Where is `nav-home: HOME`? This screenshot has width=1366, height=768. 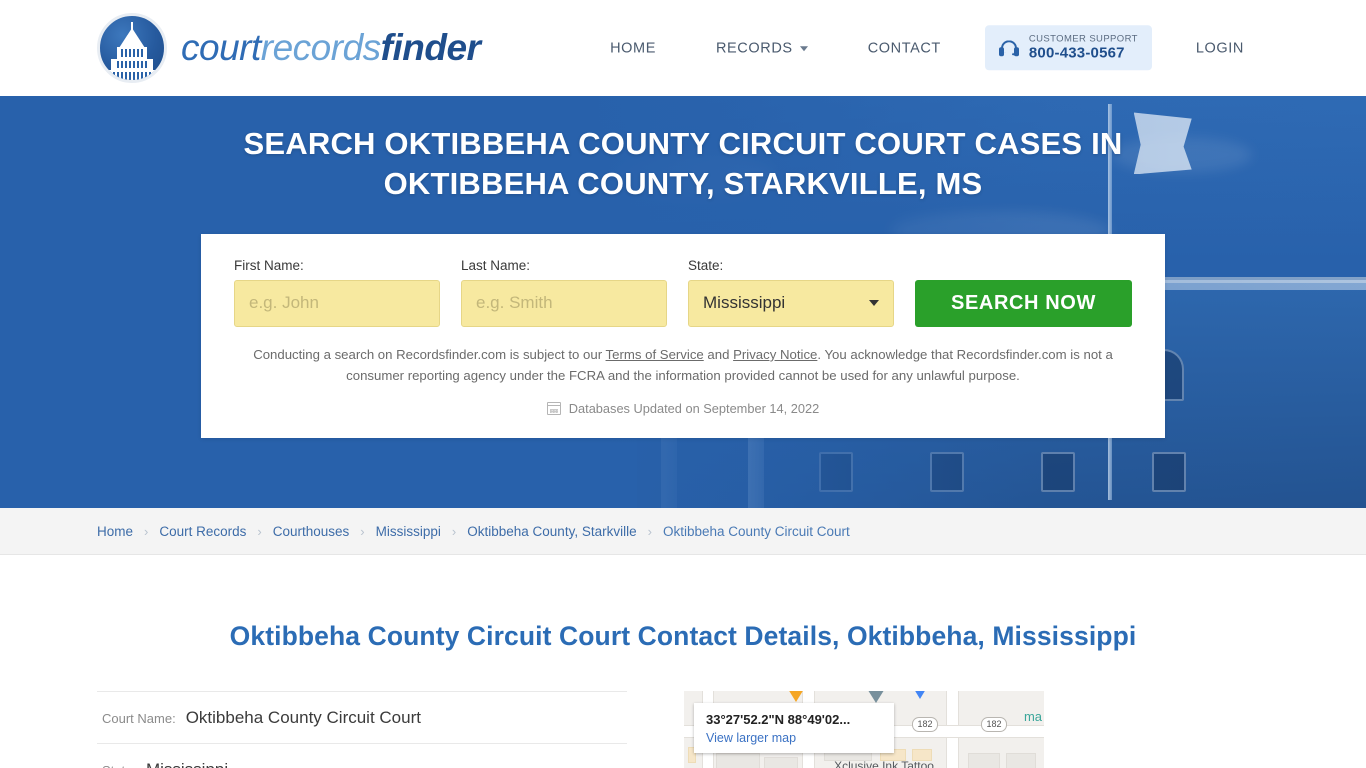 nav-home: HOME is located at coordinates (633, 48).